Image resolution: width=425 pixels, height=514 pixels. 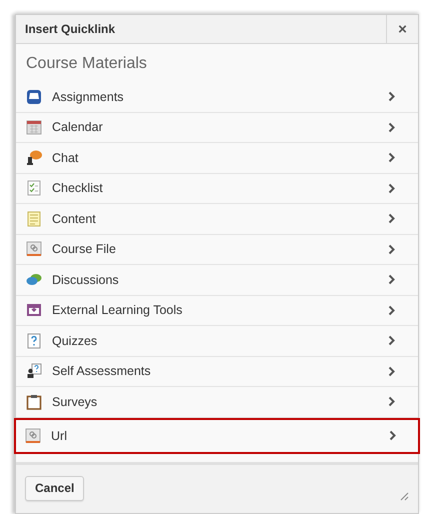 What do you see at coordinates (34, 340) in the screenshot?
I see `question-icon` at bounding box center [34, 340].